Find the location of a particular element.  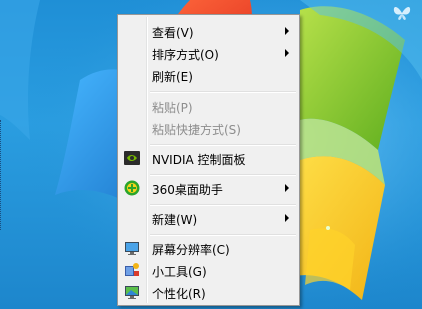

menu-item-gadgets: 小工具(G) is located at coordinates (208, 270).